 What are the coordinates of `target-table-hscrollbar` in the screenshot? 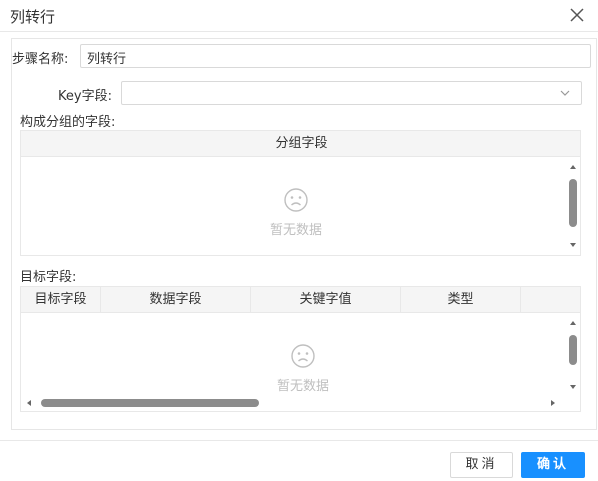 It's located at (293, 403).